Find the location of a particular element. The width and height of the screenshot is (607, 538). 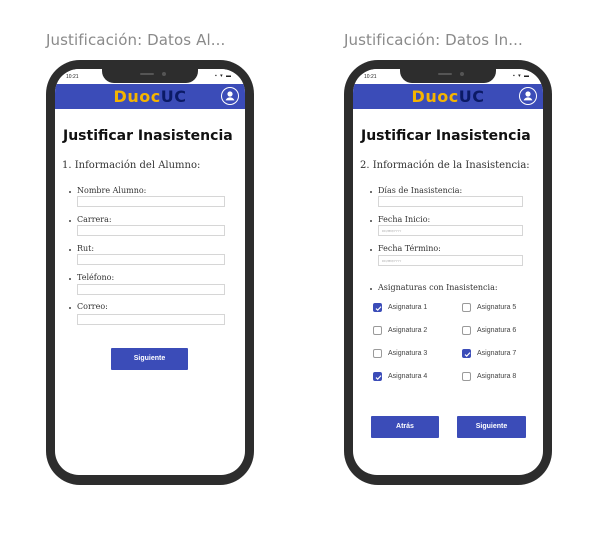

fecha-inicio-input: DD/MM/YYYY is located at coordinates (450, 230).